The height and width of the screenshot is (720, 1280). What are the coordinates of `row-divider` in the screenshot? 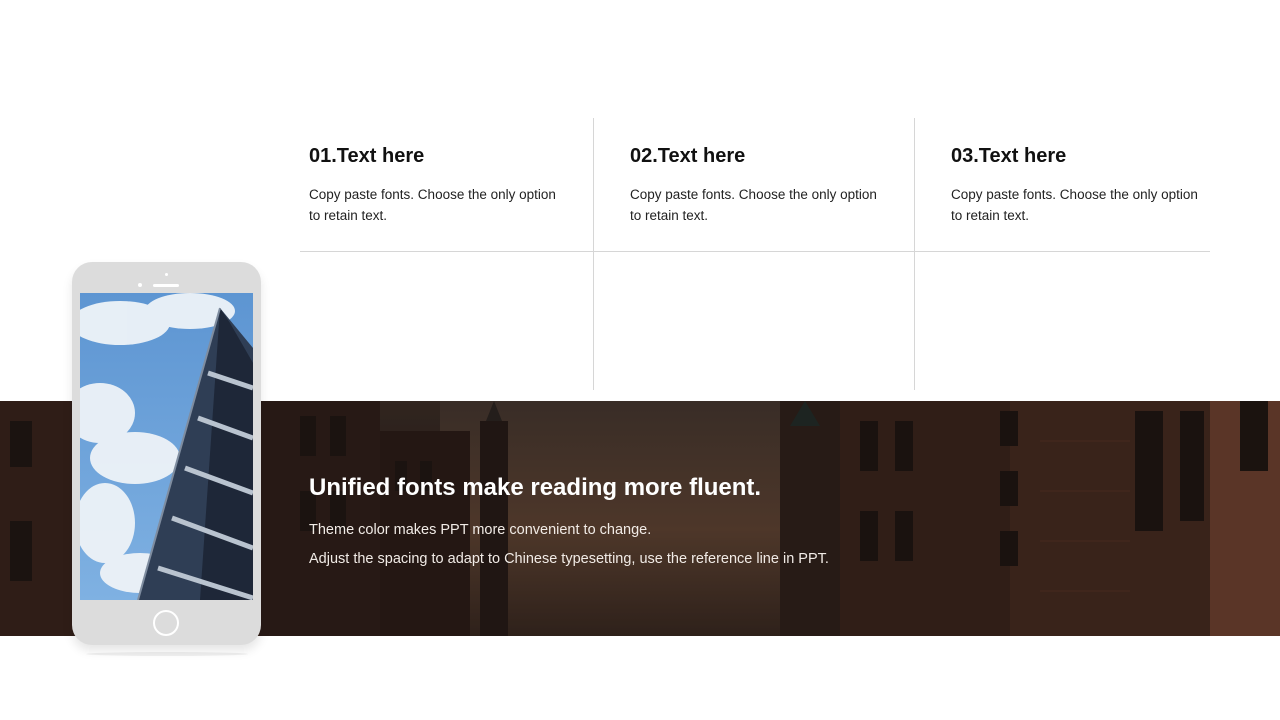 It's located at (755, 251).